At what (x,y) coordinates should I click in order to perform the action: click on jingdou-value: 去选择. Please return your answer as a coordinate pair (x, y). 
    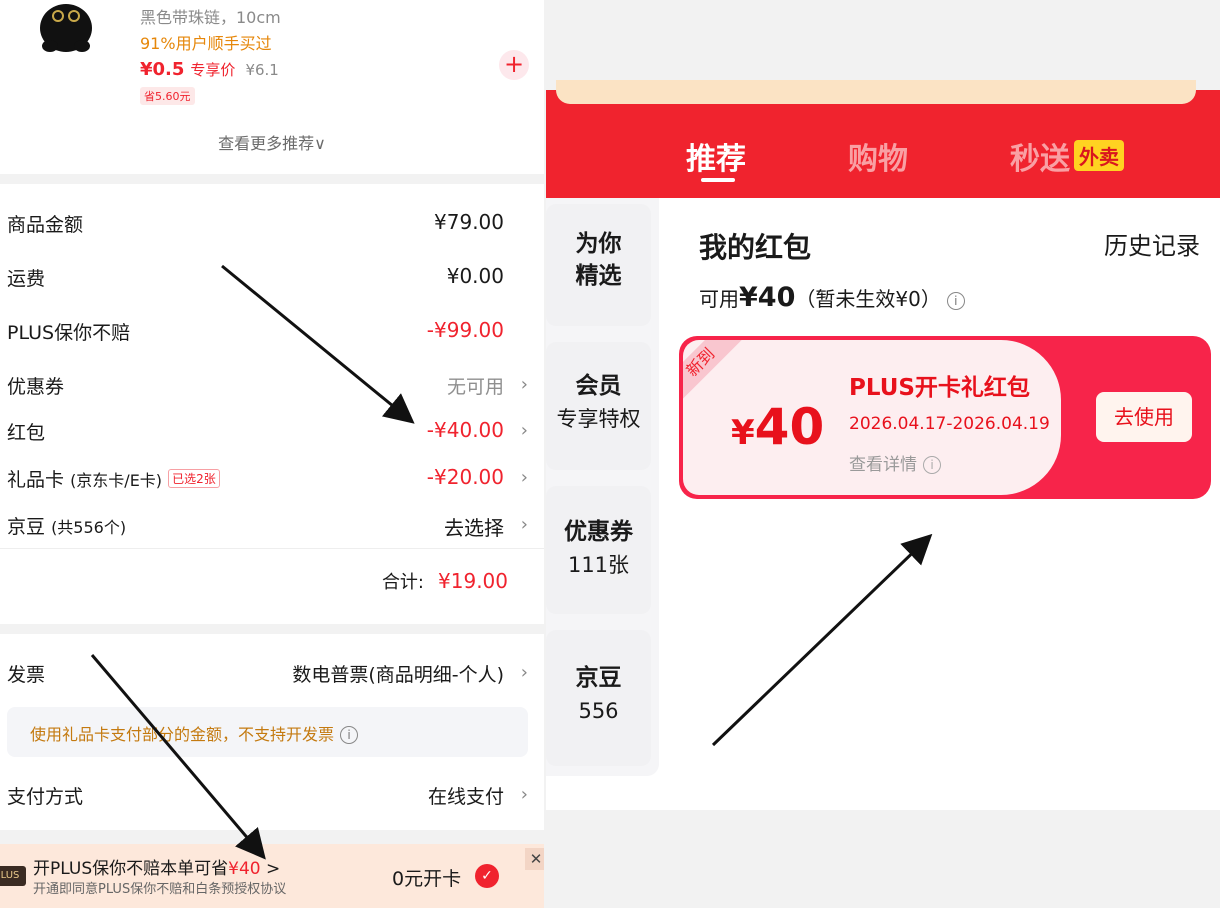
    Looking at the image, I should click on (474, 528).